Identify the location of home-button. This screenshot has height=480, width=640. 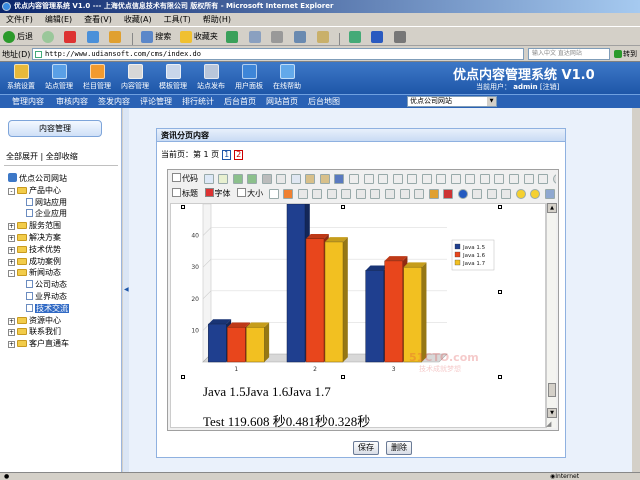
(116, 36).